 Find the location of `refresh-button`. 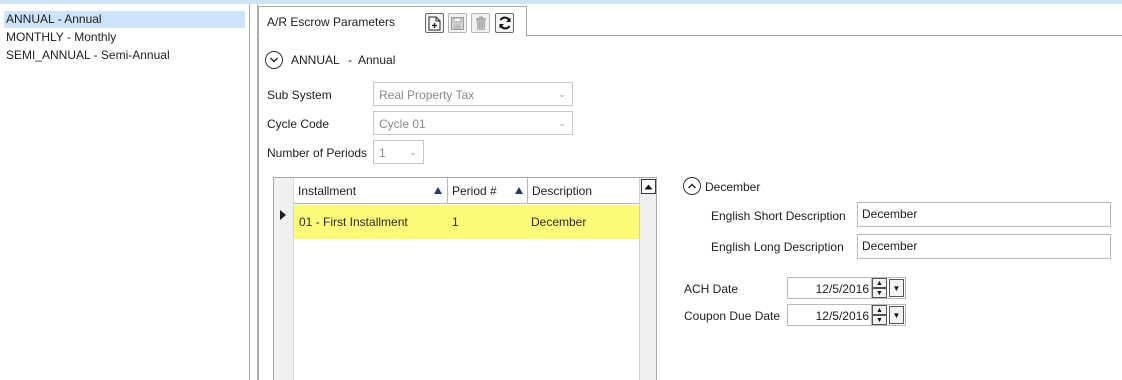

refresh-button is located at coordinates (504, 23).